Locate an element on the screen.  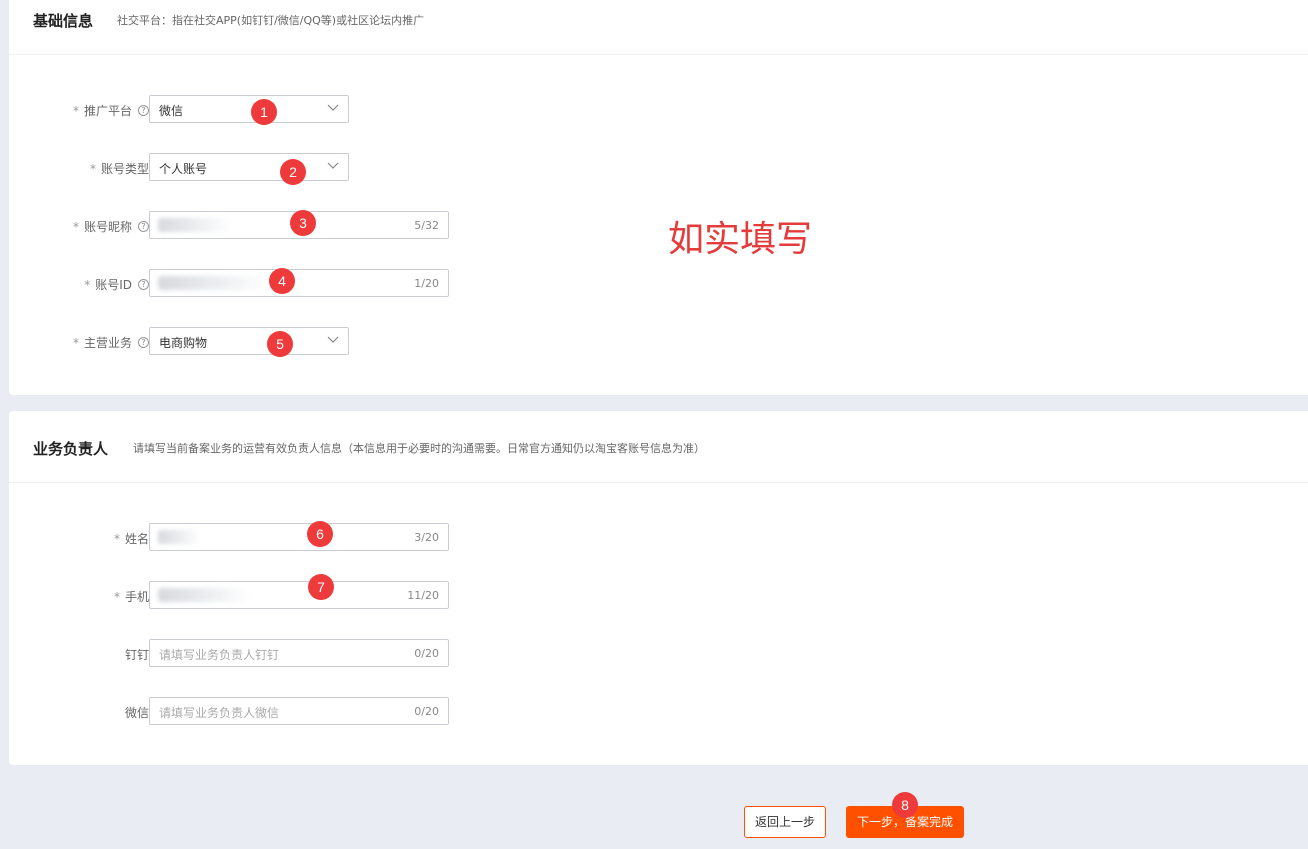
basic-info-header: 基础信息 社交平台：指在社交APP(如钉钉/微信/QQ等)或社区论坛内推广 is located at coordinates (658, 27).